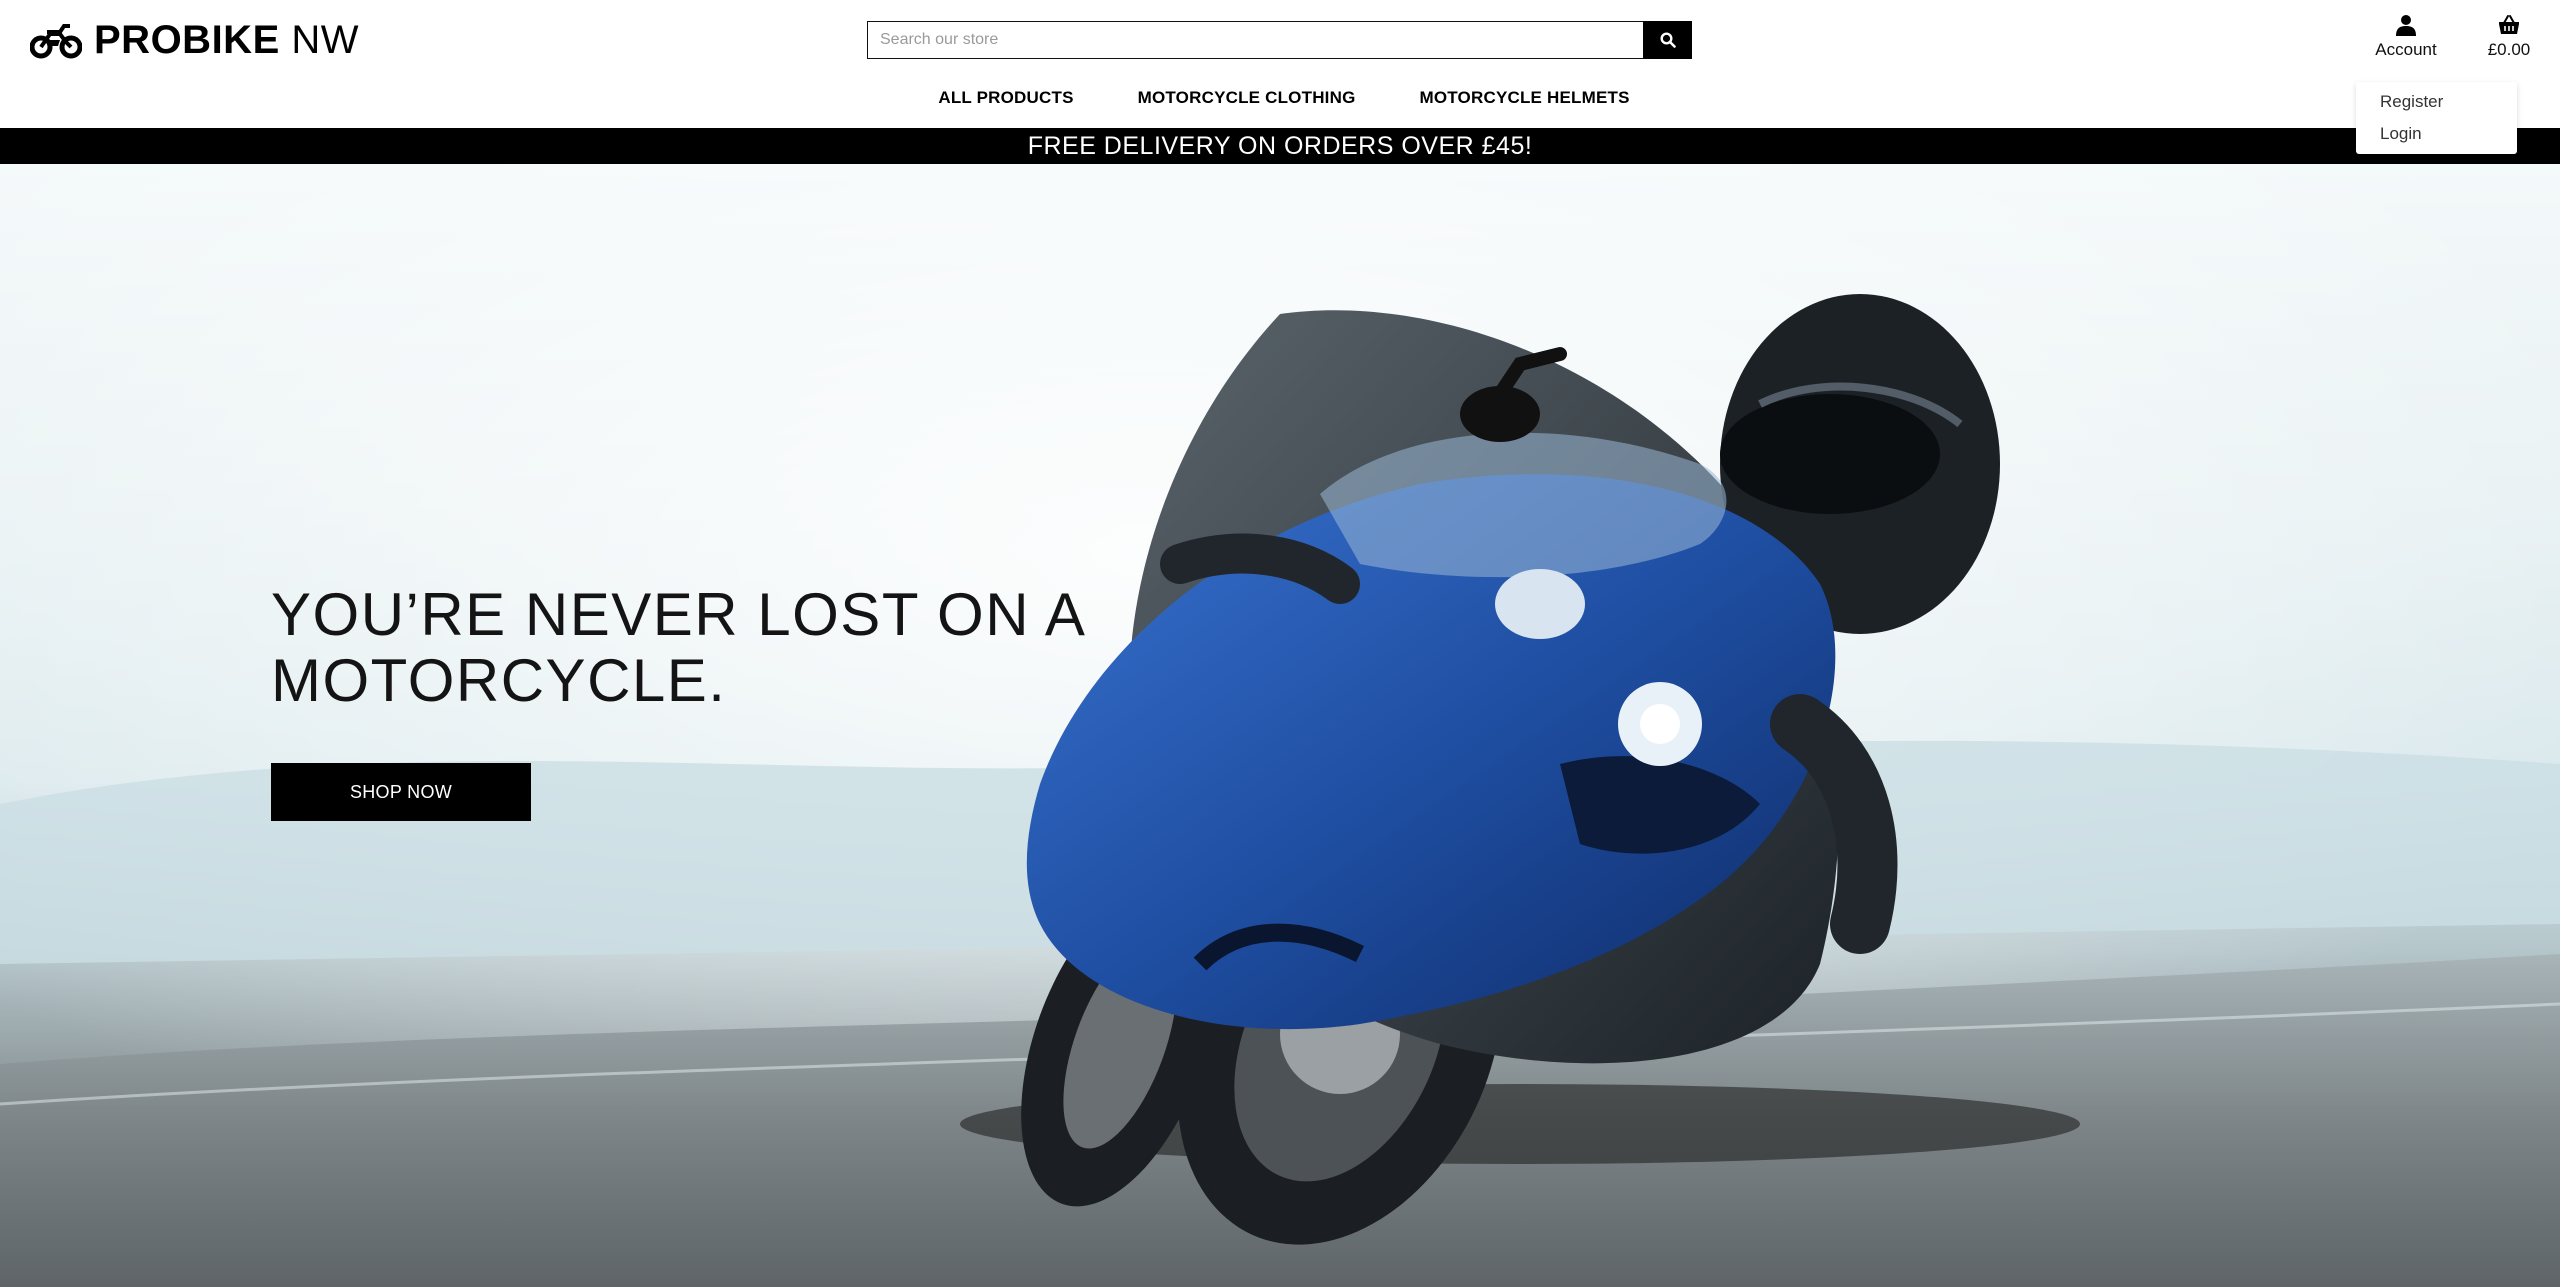 Image resolution: width=2560 pixels, height=1287 pixels. Describe the element at coordinates (1247, 98) in the screenshot. I see `nav-item-motorcycle-clothing: MOTORCYCLE CLOTHING` at that location.